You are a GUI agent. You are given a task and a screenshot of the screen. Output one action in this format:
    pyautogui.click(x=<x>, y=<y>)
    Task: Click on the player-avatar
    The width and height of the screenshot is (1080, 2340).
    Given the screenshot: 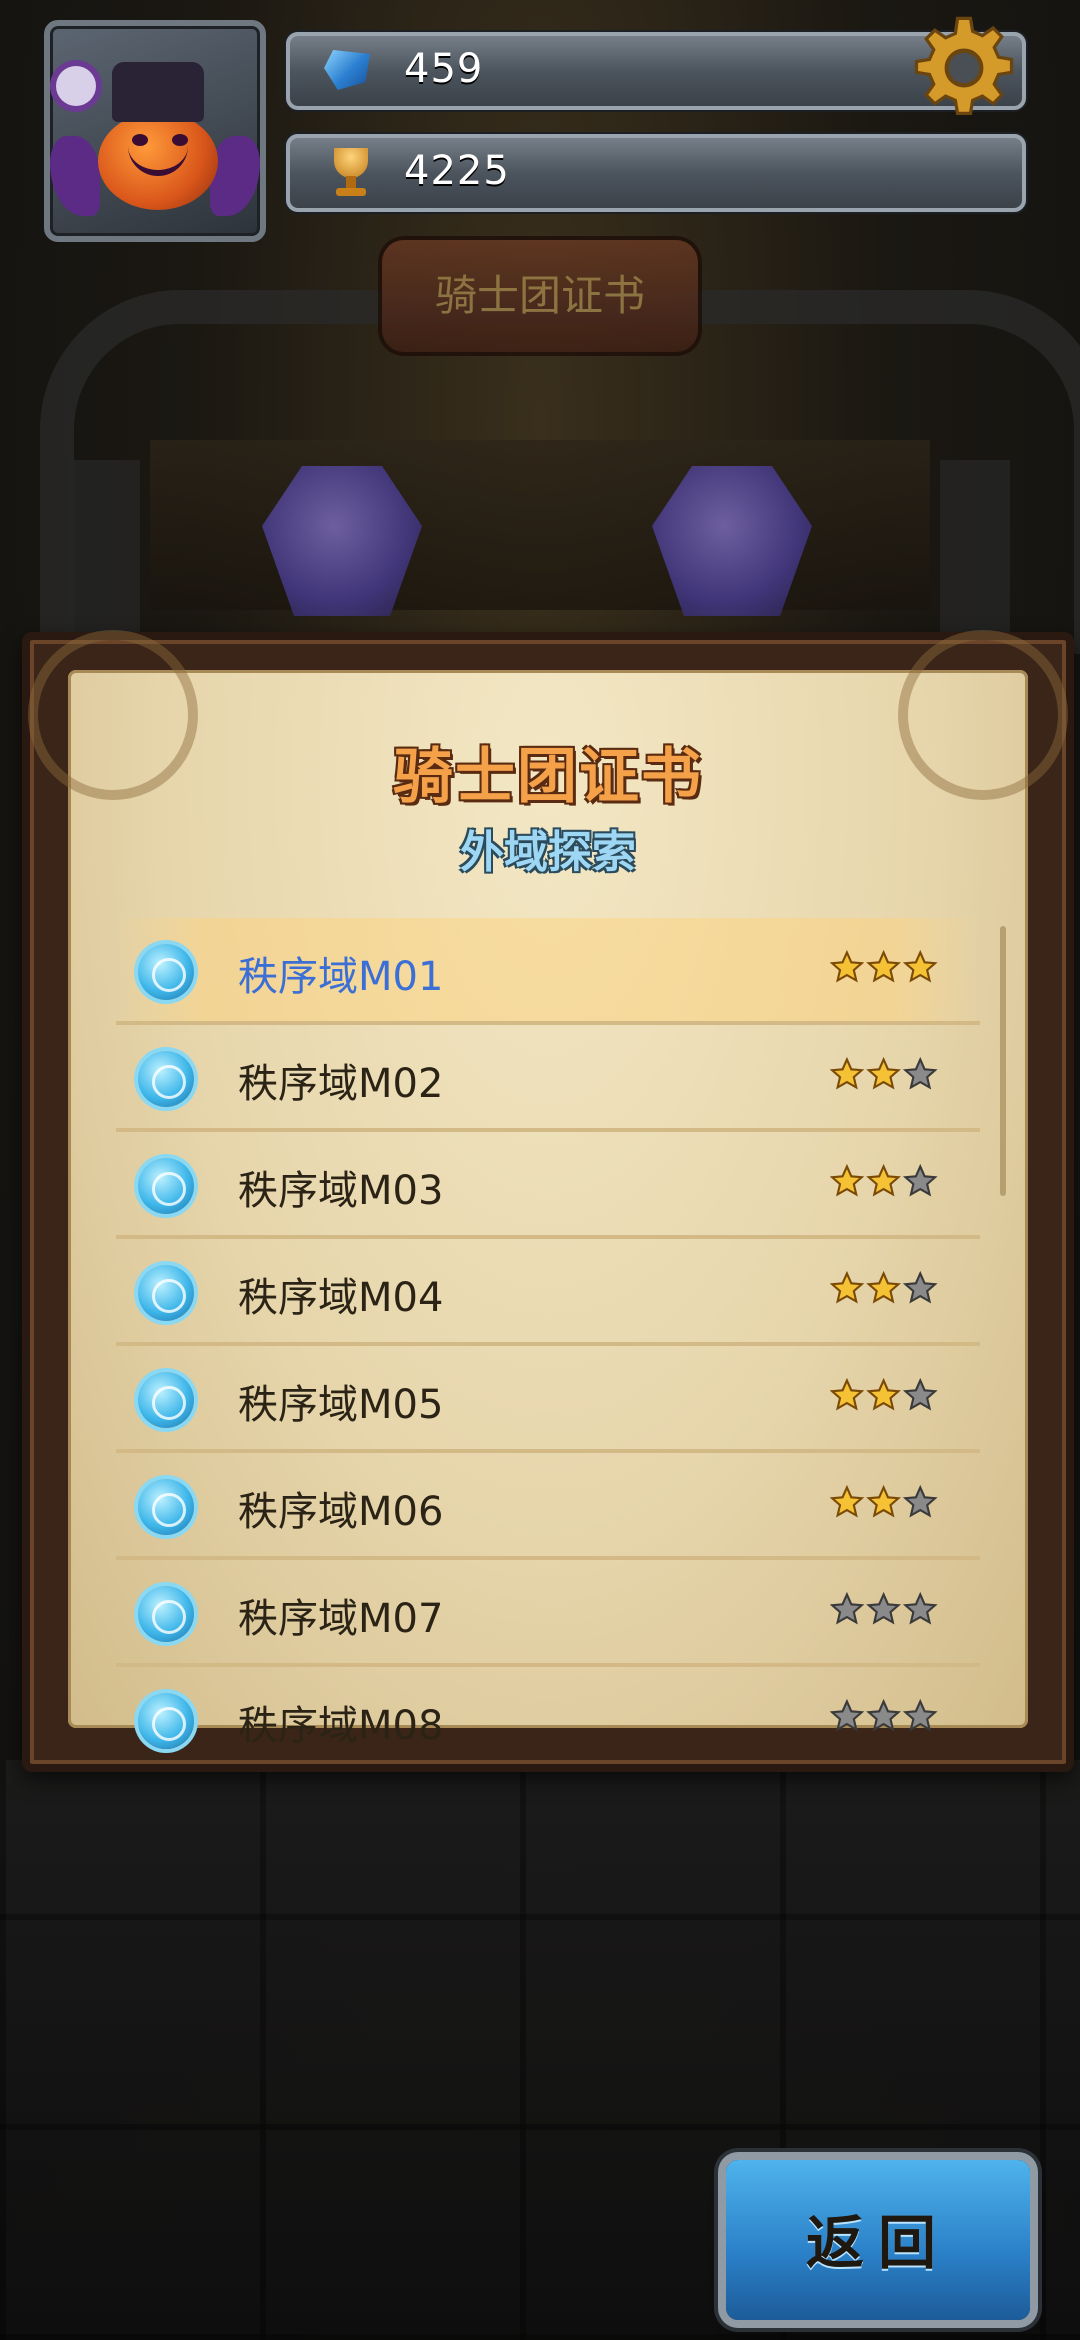 What is the action you would take?
    pyautogui.click(x=155, y=131)
    